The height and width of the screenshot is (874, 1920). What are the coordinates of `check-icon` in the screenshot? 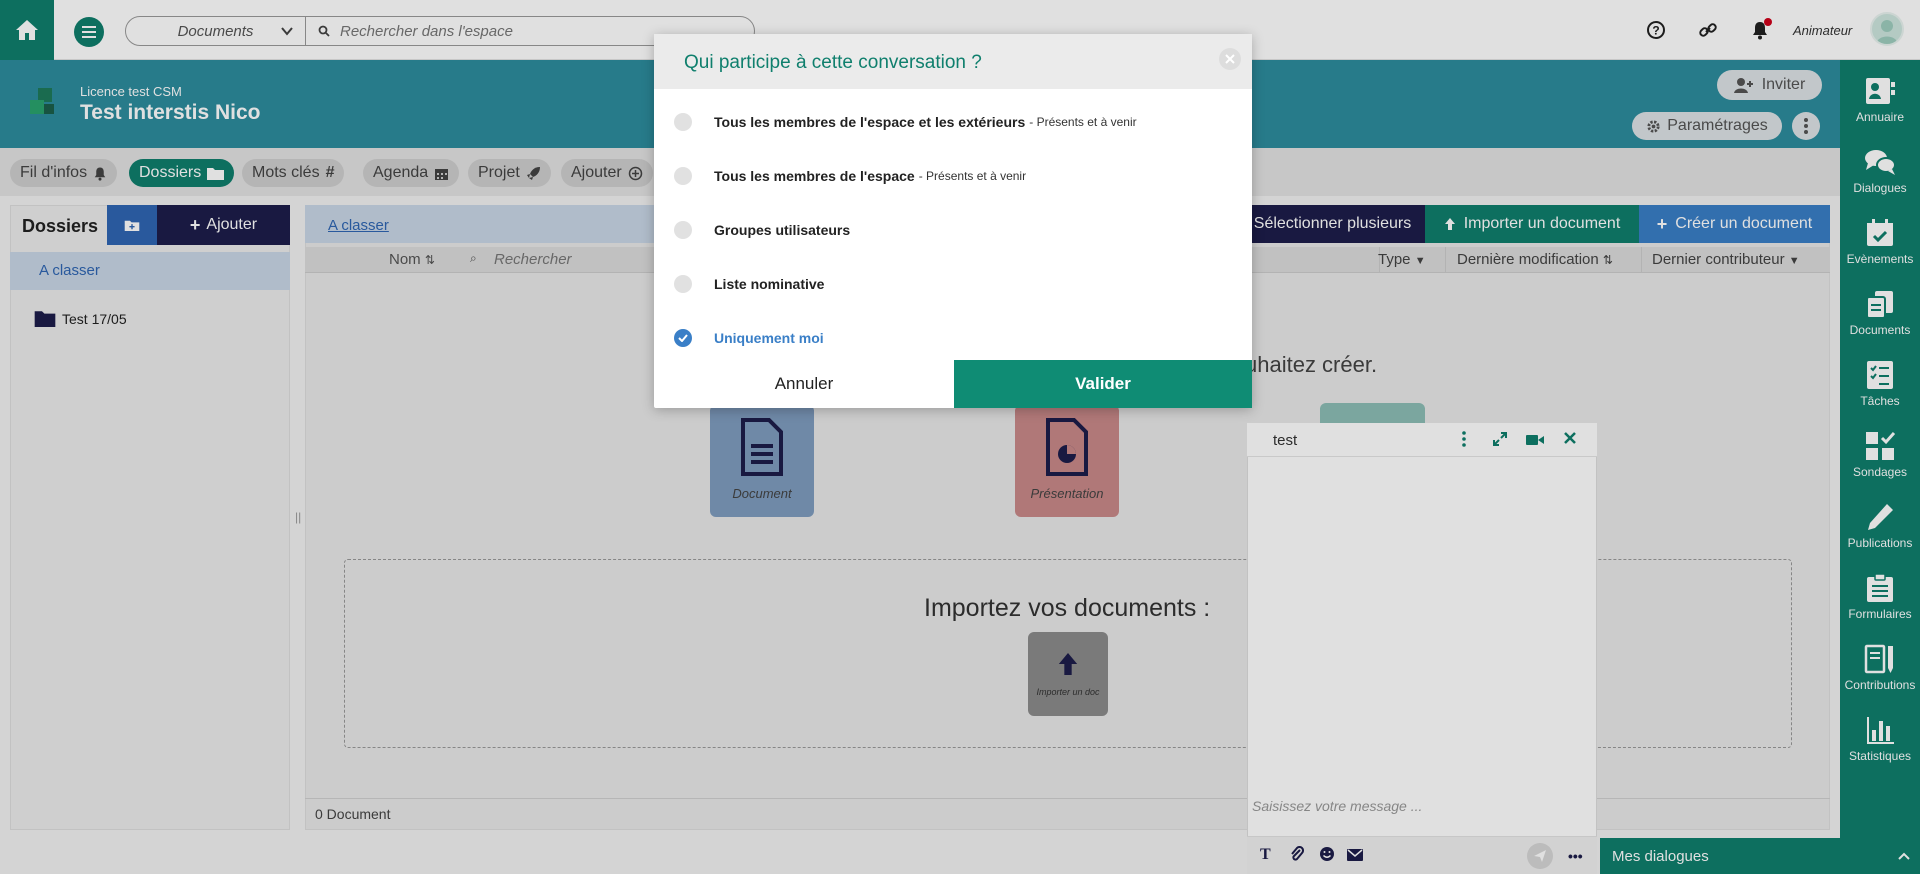 It's located at (683, 338).